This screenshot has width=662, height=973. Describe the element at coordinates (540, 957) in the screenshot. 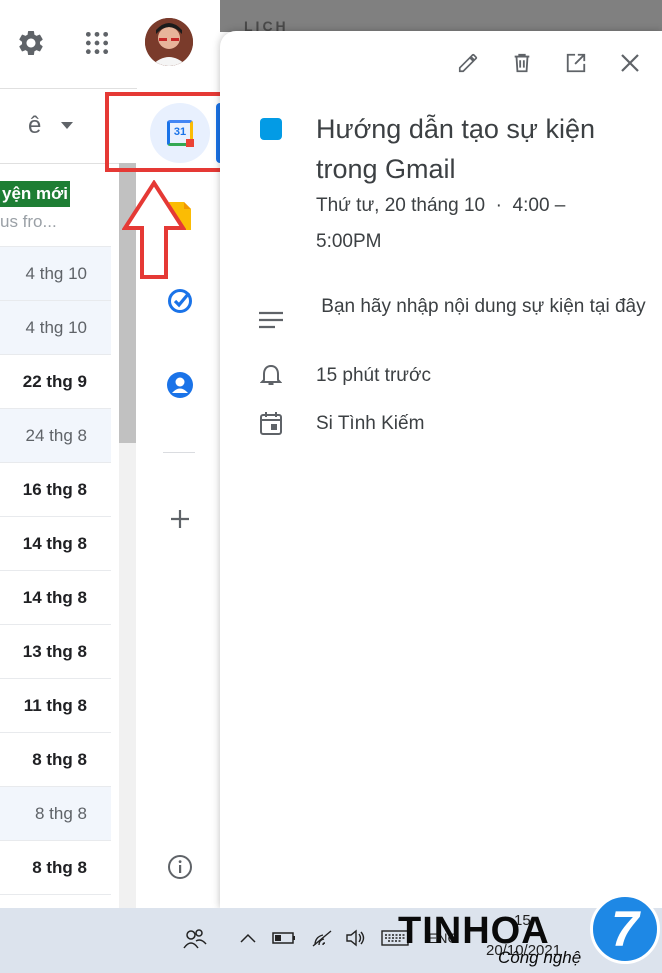

I see `brand-subtitle: Công nghệ` at that location.